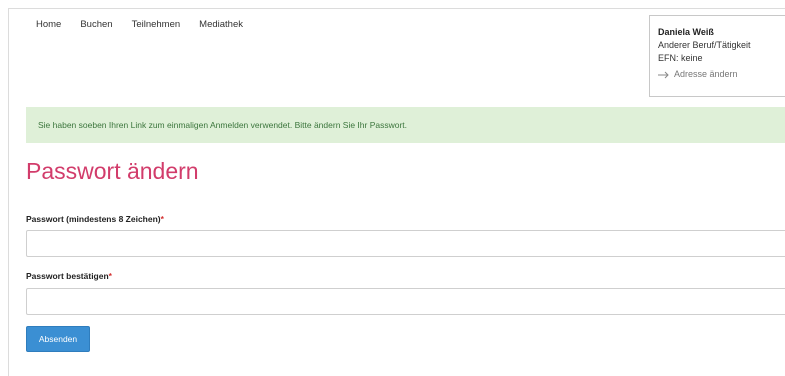 The height and width of the screenshot is (376, 785). I want to click on user-profession: Anderer Beruf/Tätigkeit, so click(704, 45).